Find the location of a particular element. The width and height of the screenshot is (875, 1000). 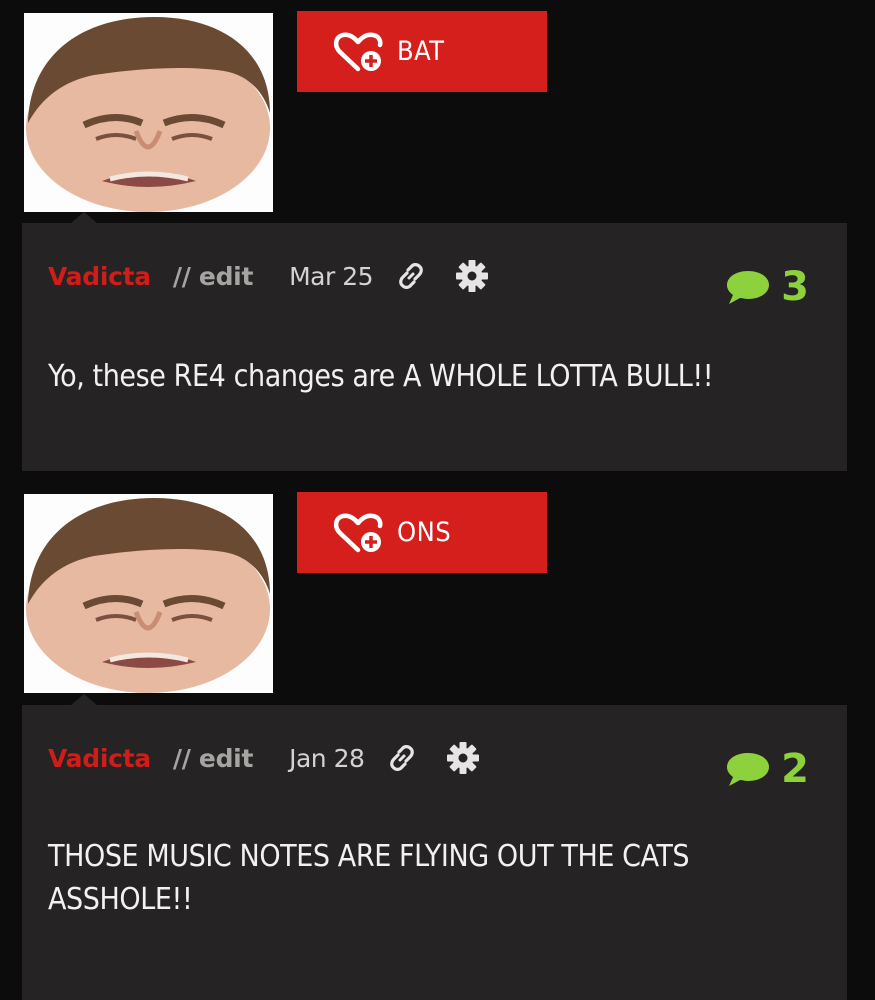

add-tag-button: ONS is located at coordinates (422, 532).